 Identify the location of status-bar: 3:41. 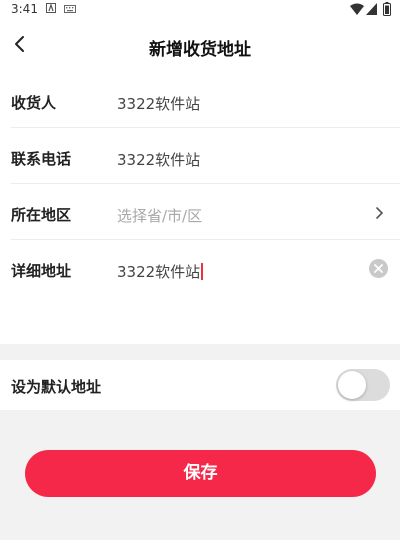
(200, 10).